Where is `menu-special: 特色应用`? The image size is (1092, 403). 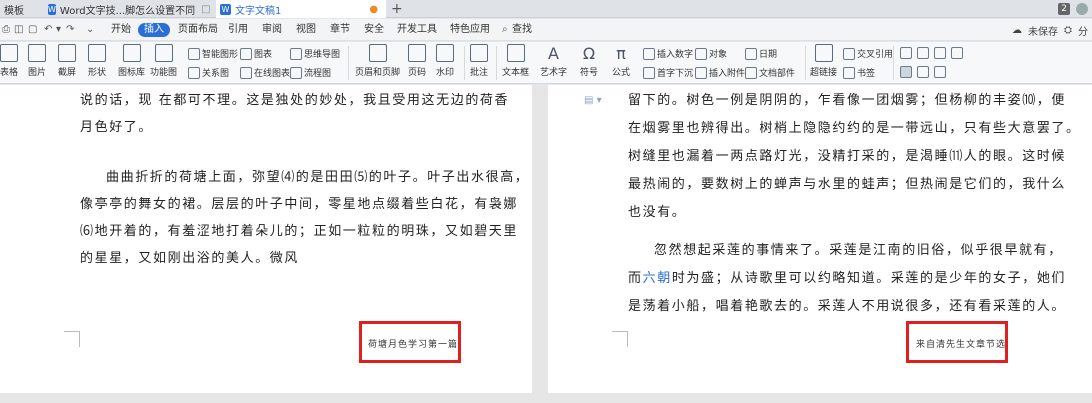
menu-special: 特色应用 is located at coordinates (470, 30).